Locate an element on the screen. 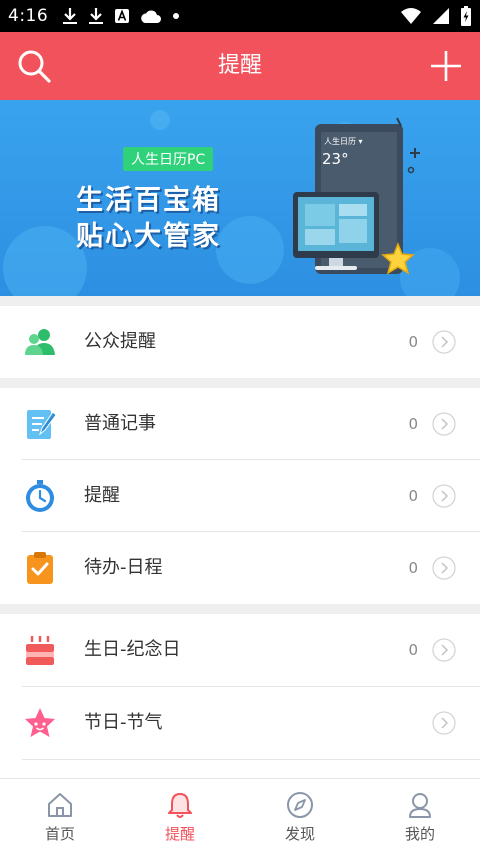 The width and height of the screenshot is (480, 855). font-app-icon is located at coordinates (122, 16).